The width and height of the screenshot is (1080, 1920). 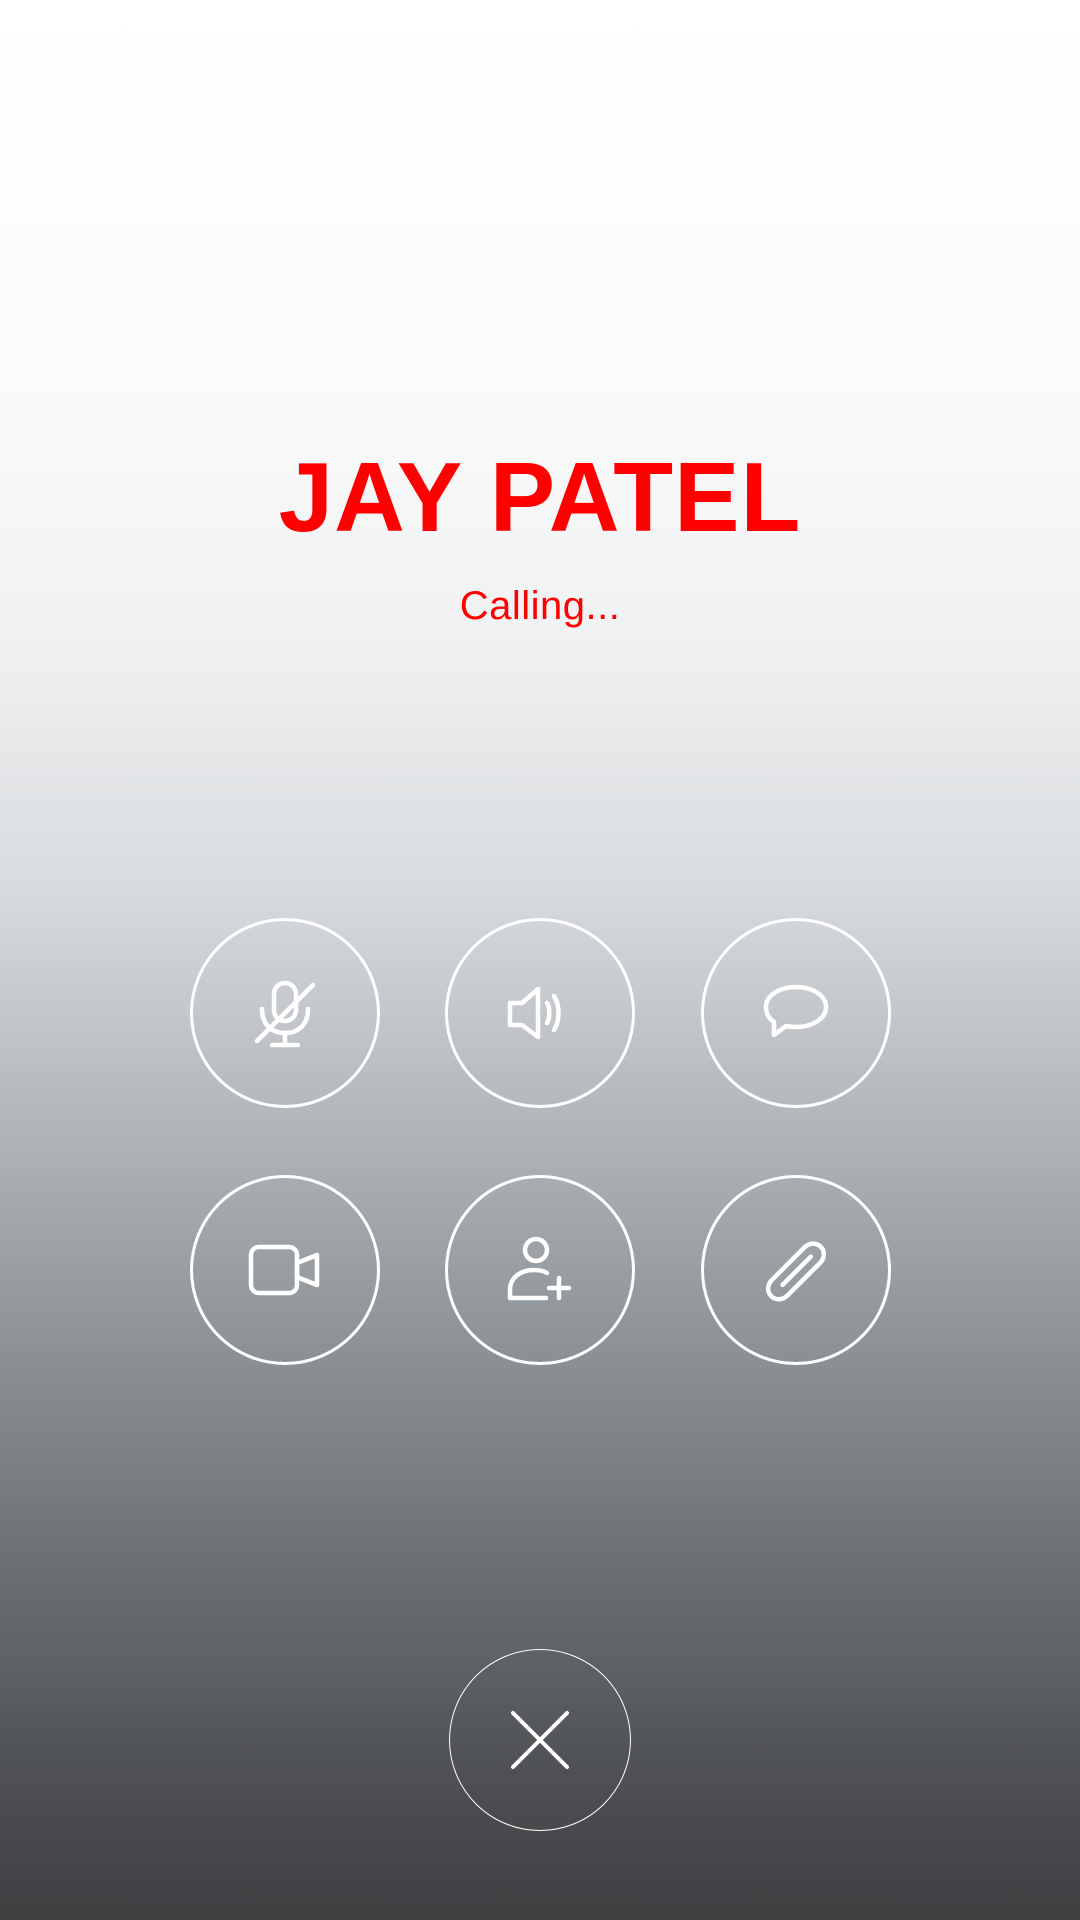 I want to click on speaker-icon, so click(x=534, y=1013).